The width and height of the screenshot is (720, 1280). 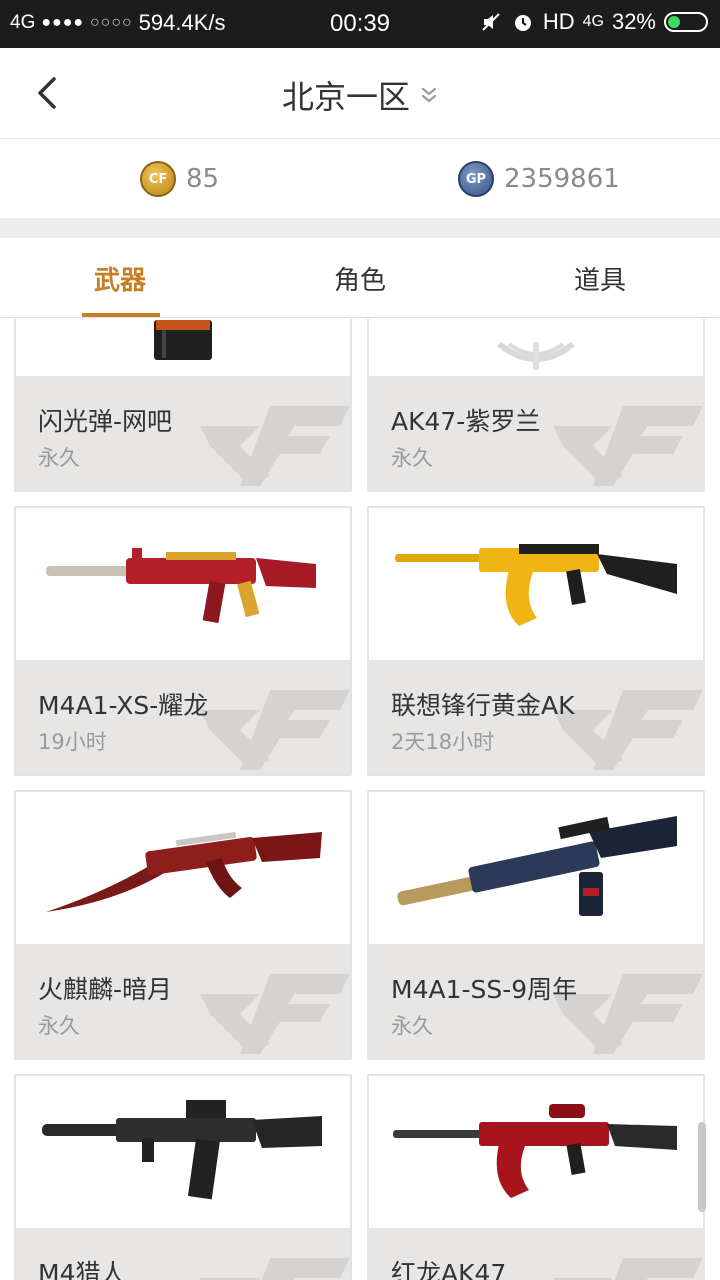 I want to click on hd-indicator: HD, so click(x=558, y=21).